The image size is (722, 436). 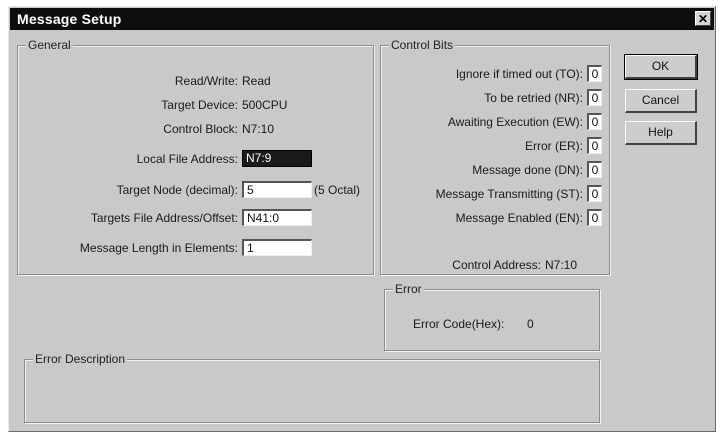 I want to click on control-block-label: Control Block:, so click(x=200, y=129).